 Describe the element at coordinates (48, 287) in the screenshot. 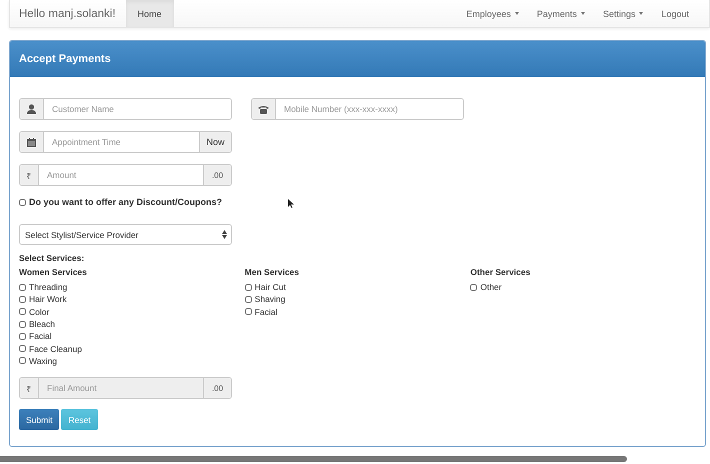

I see `checkbox-label: Threading` at that location.